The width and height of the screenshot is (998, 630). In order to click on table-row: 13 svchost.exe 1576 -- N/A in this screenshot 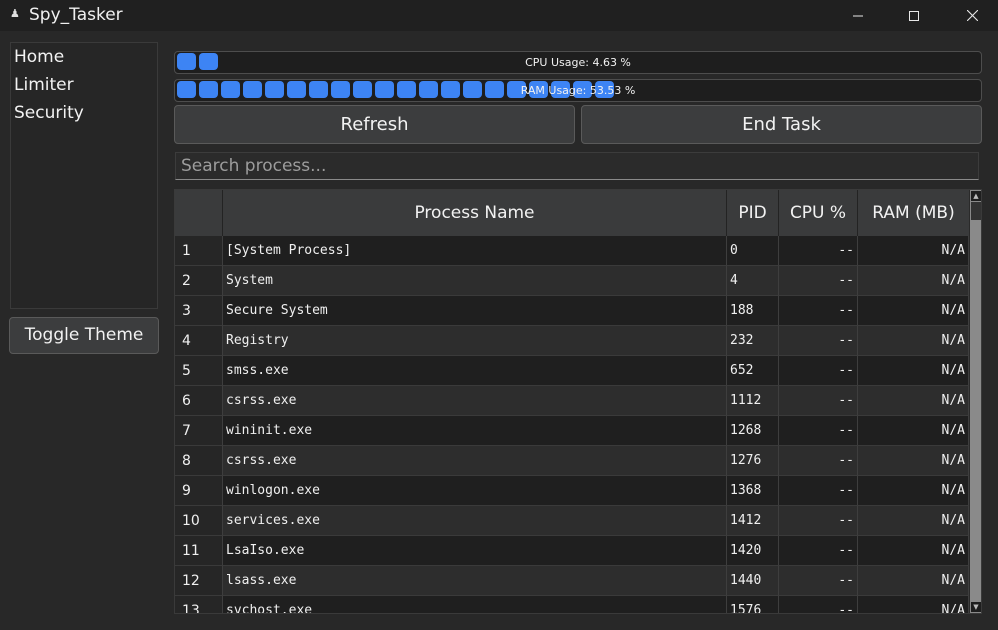, I will do `click(572, 604)`.